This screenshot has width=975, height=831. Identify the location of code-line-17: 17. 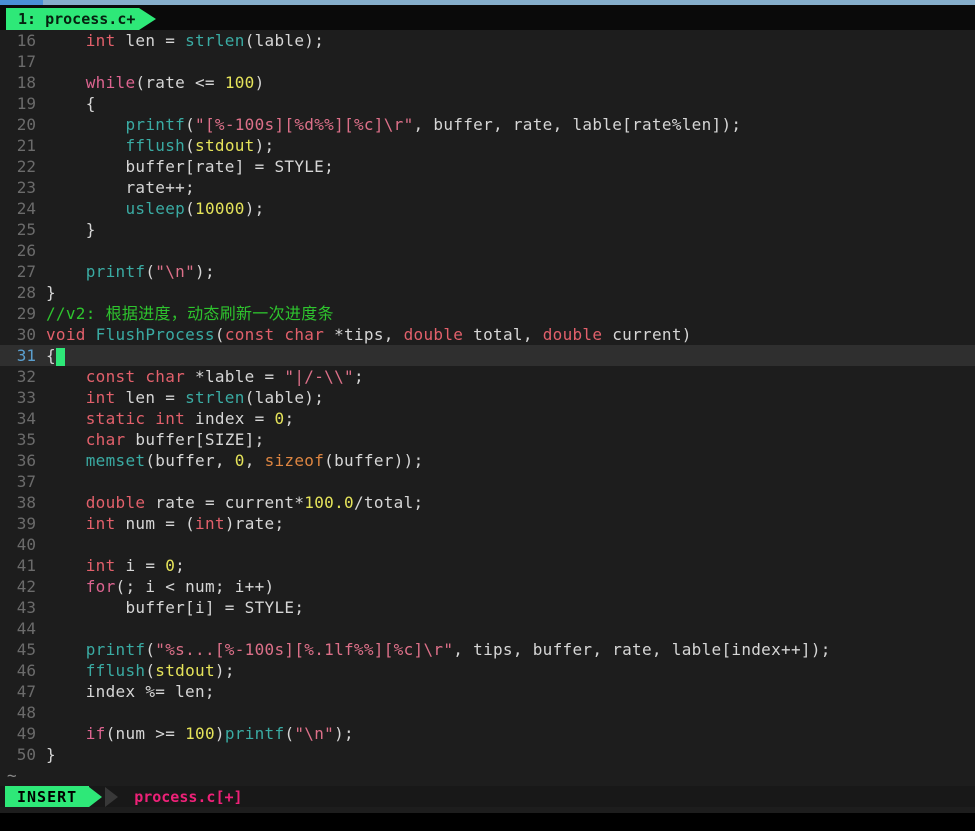
(487, 61).